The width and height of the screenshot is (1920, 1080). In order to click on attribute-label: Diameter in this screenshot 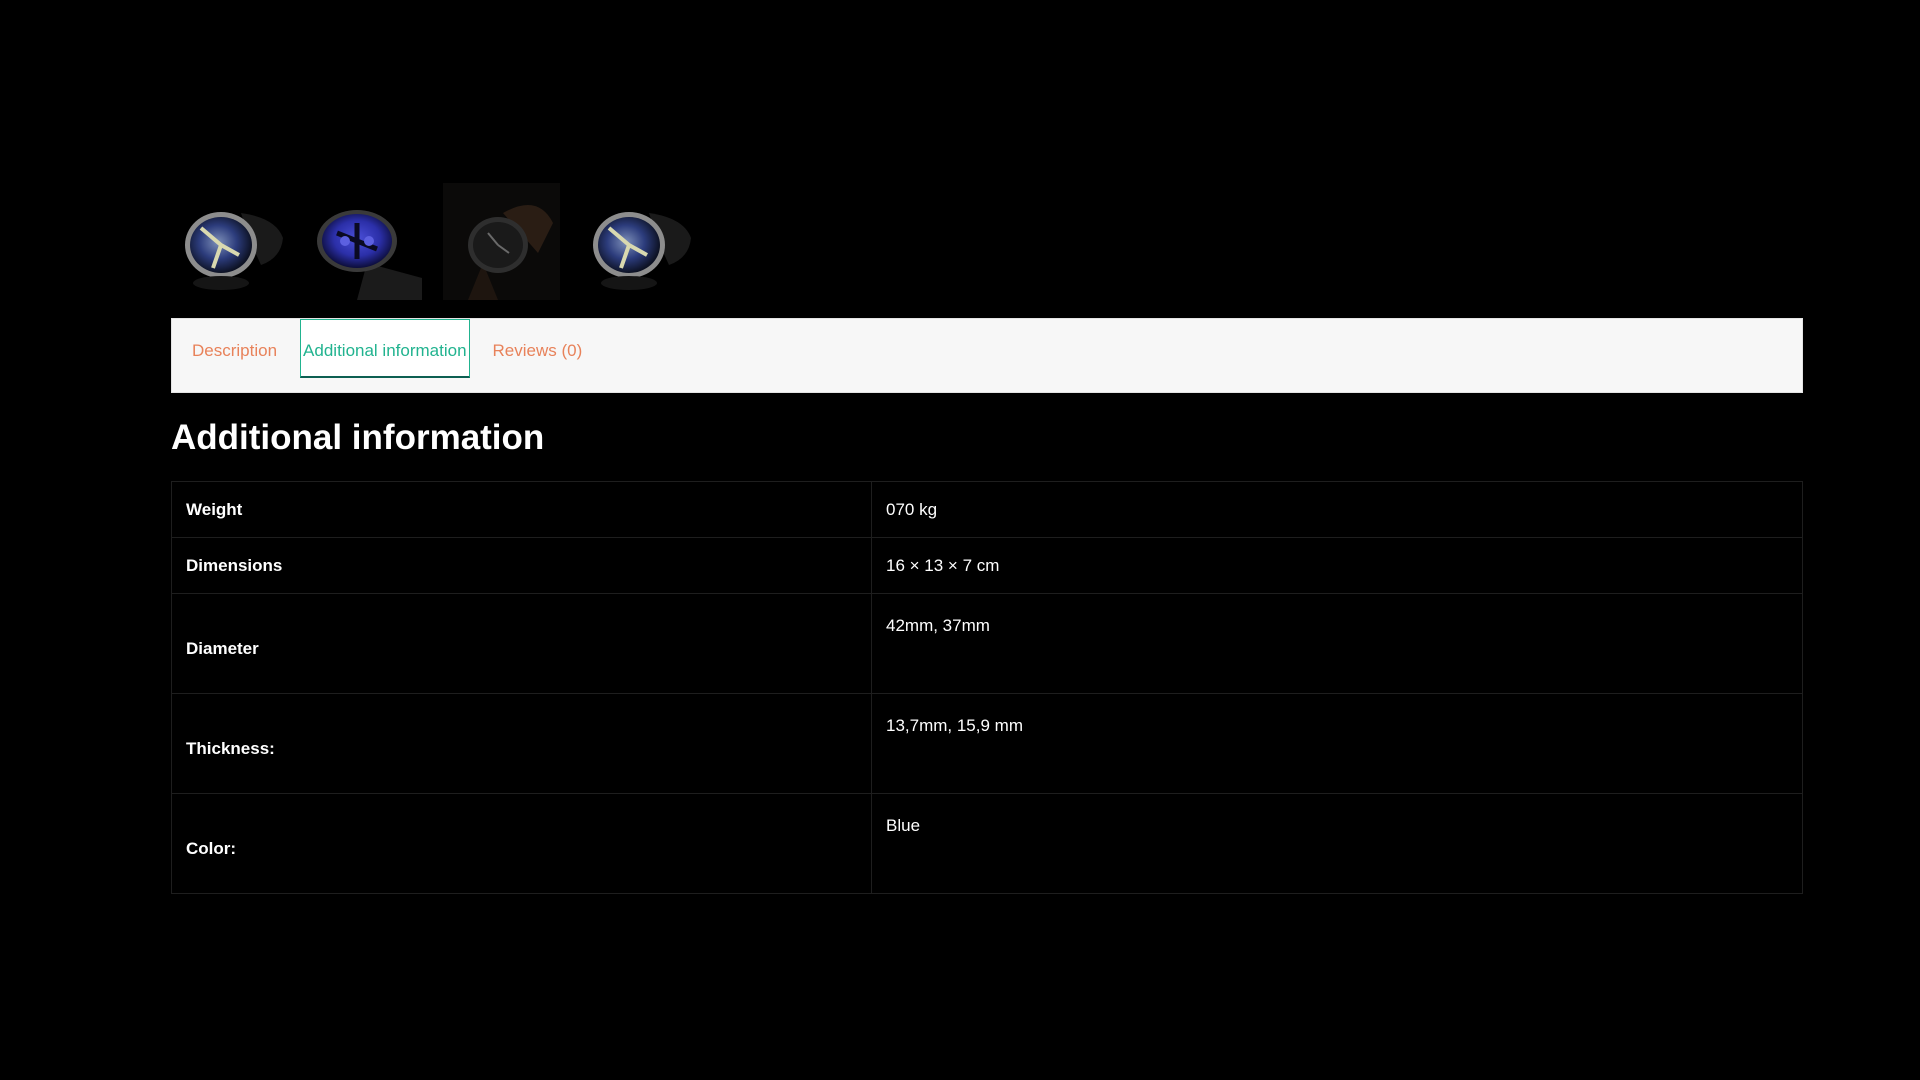, I will do `click(521, 643)`.